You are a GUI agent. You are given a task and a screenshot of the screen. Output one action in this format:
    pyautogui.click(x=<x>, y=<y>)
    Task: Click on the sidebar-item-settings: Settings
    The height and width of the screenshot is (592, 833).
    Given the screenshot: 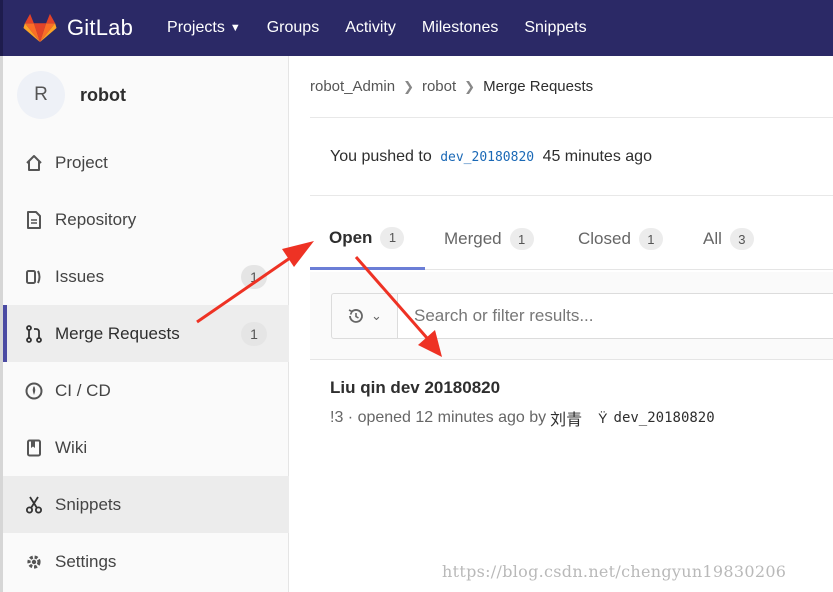 What is the action you would take?
    pyautogui.click(x=146, y=561)
    